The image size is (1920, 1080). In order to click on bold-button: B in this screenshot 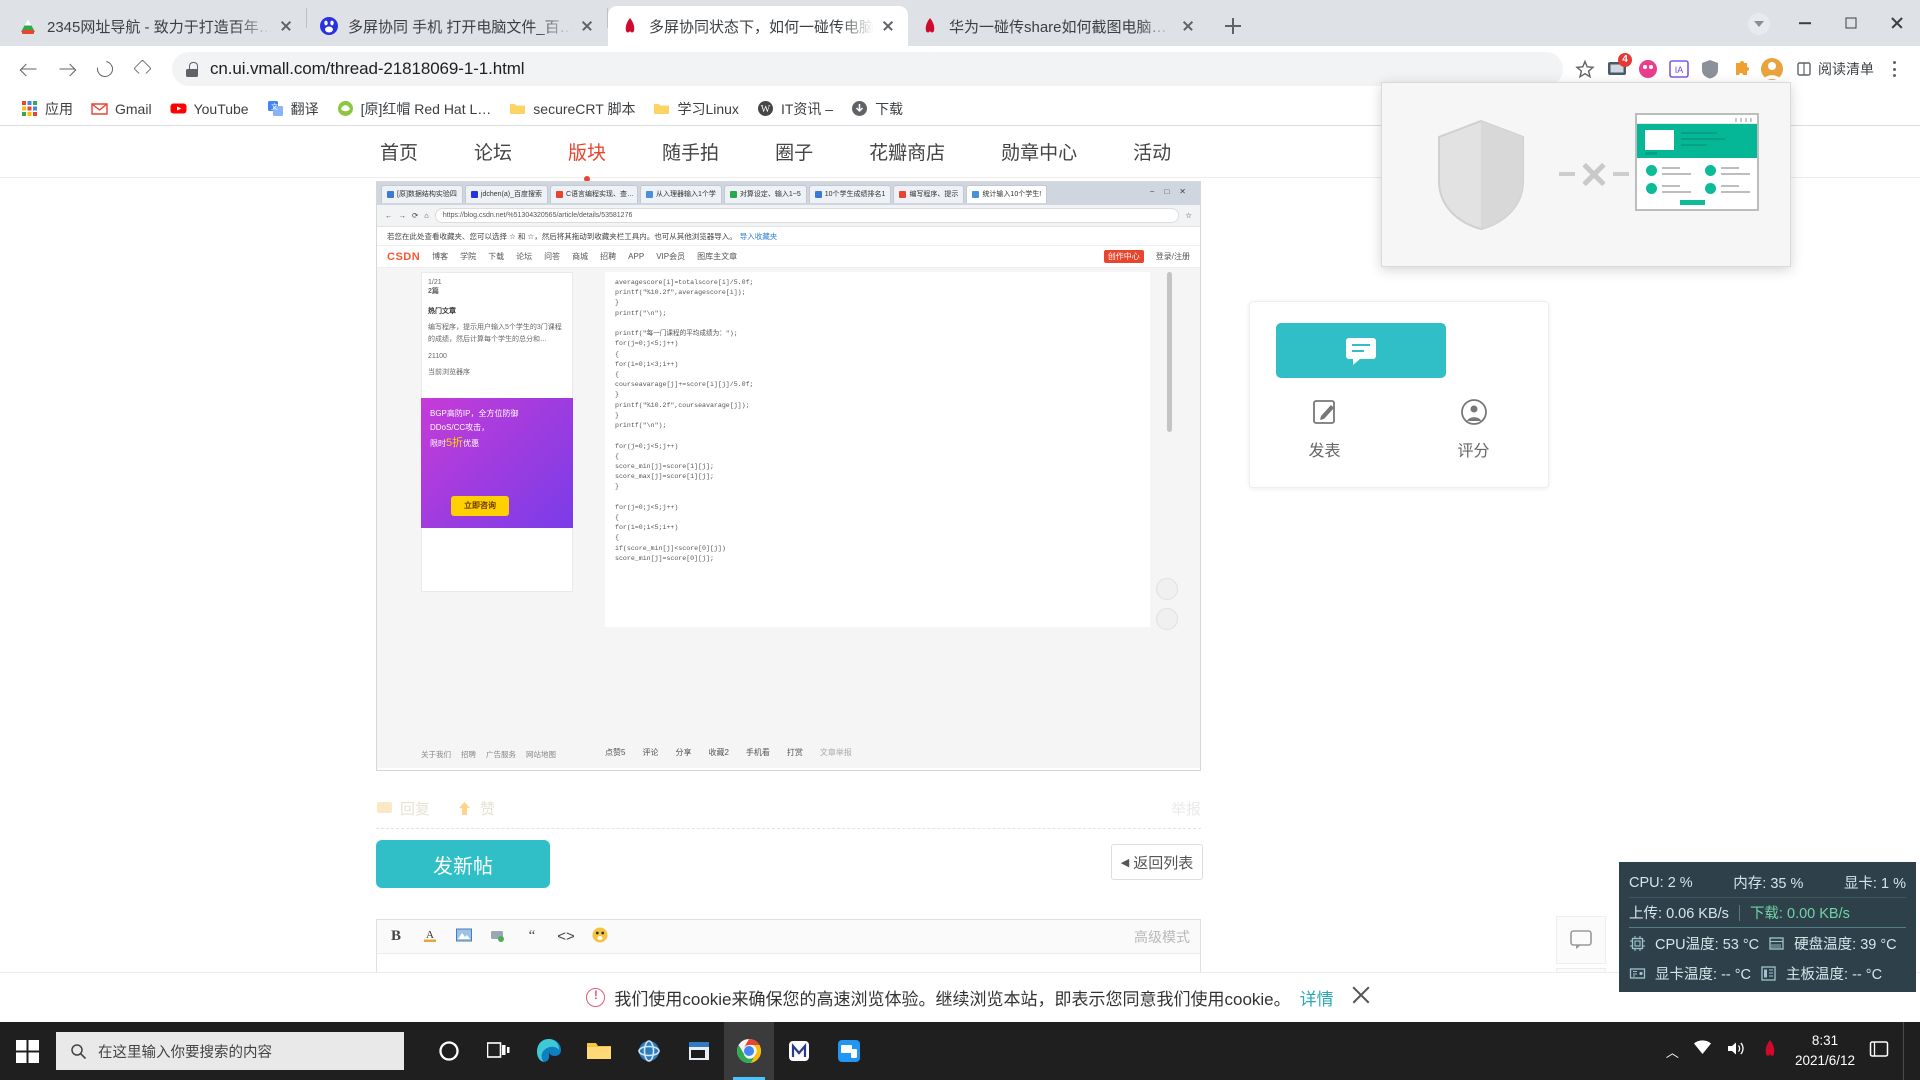, I will do `click(396, 936)`.